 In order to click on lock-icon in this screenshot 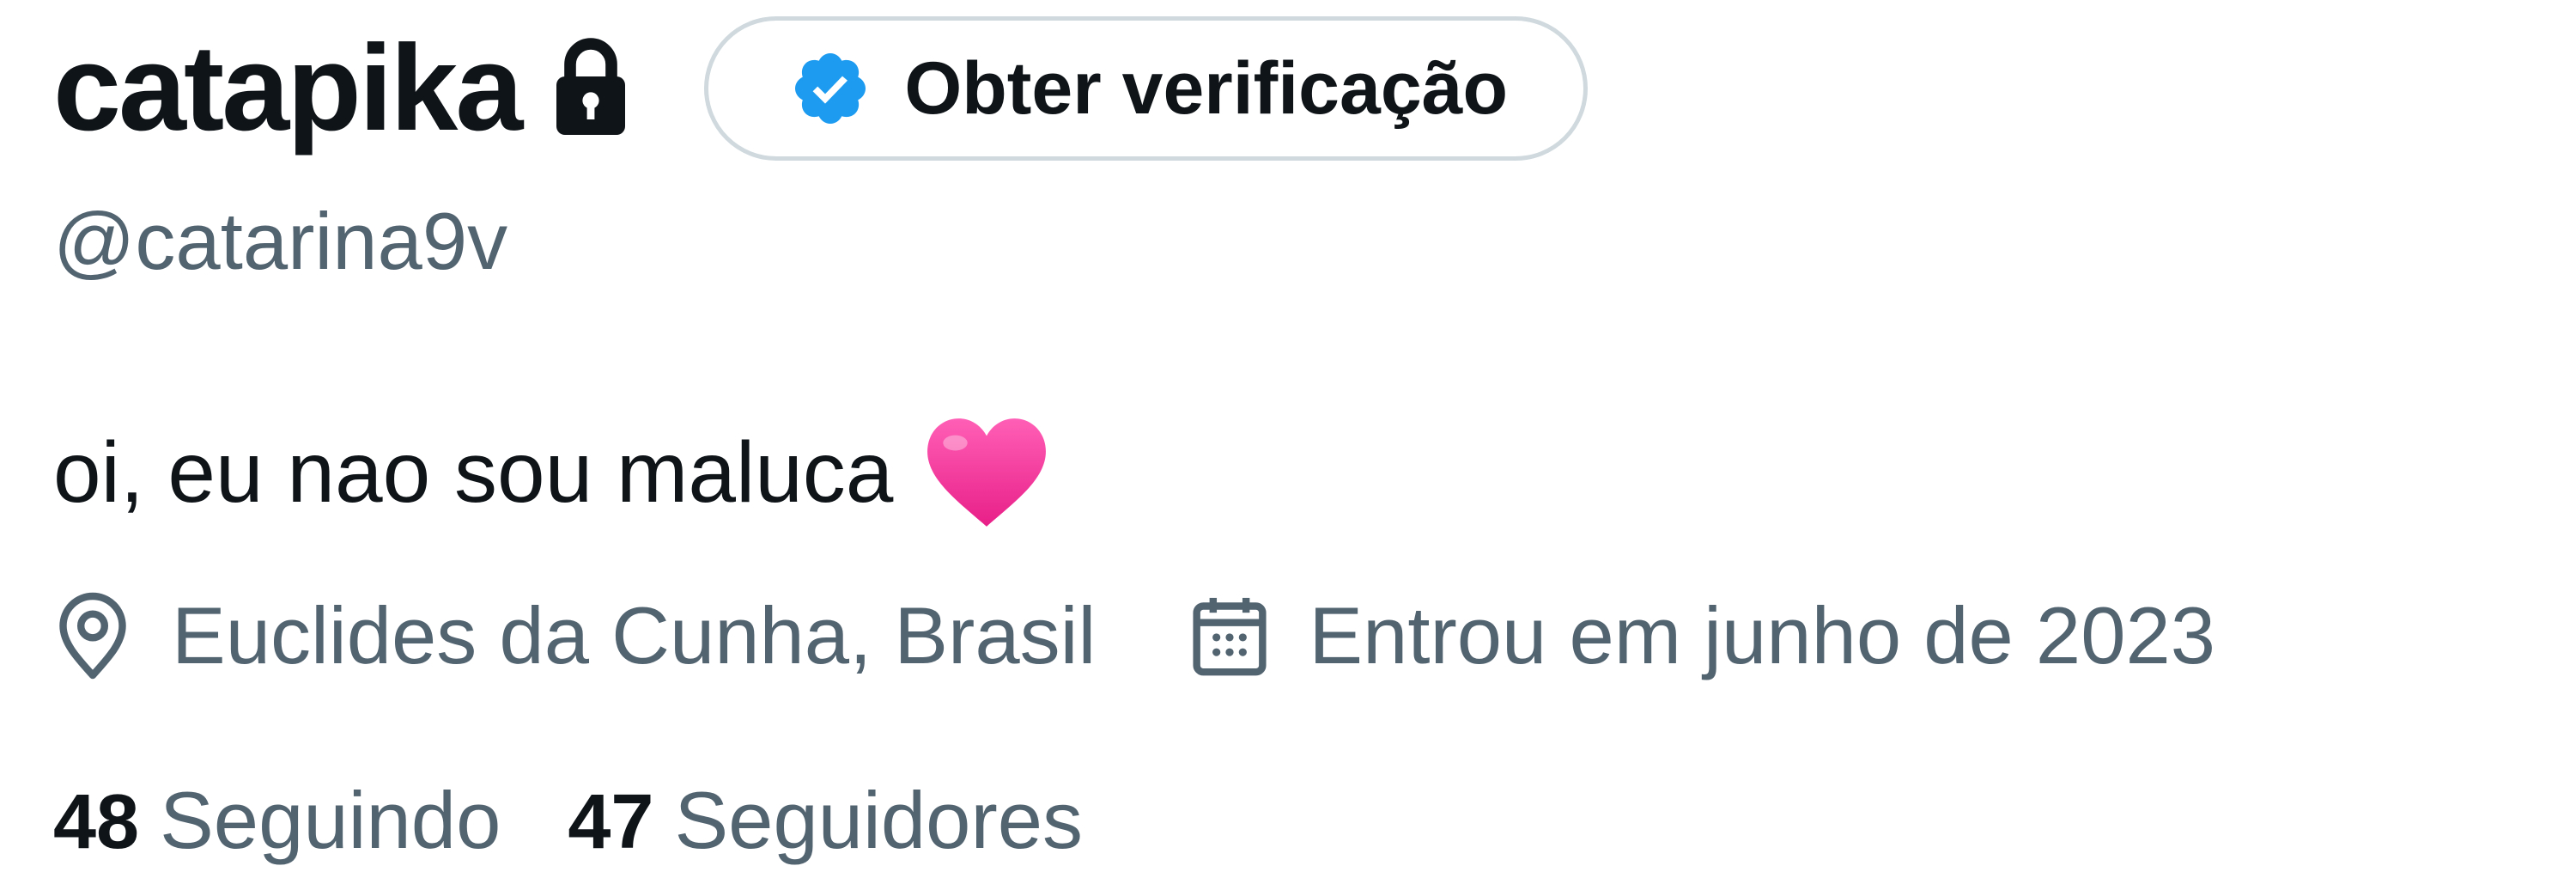, I will do `click(591, 88)`.